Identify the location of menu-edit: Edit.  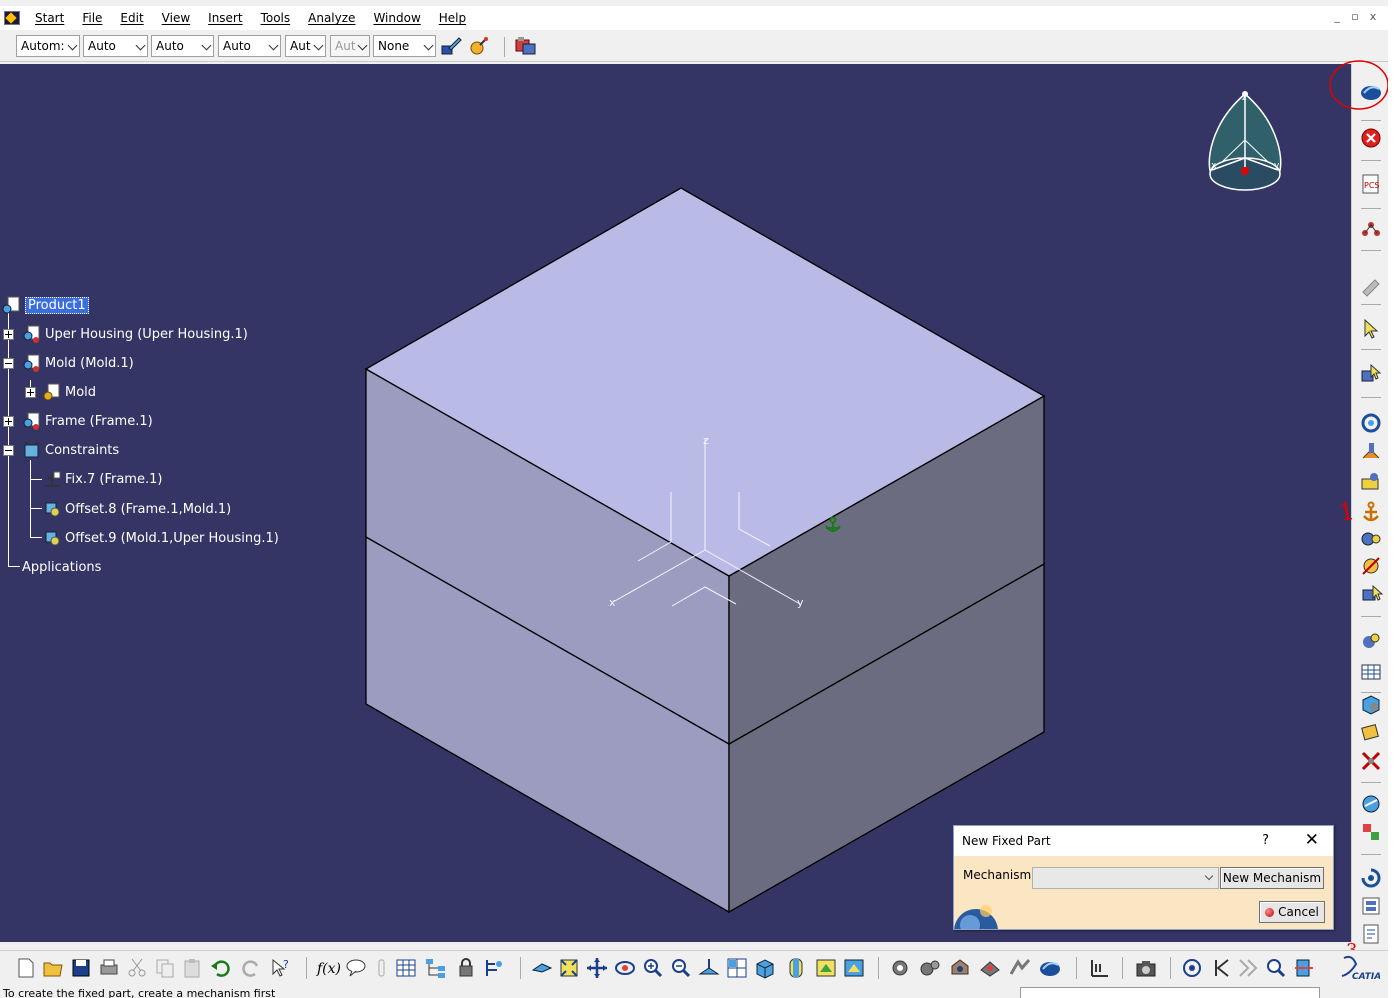
(131, 18).